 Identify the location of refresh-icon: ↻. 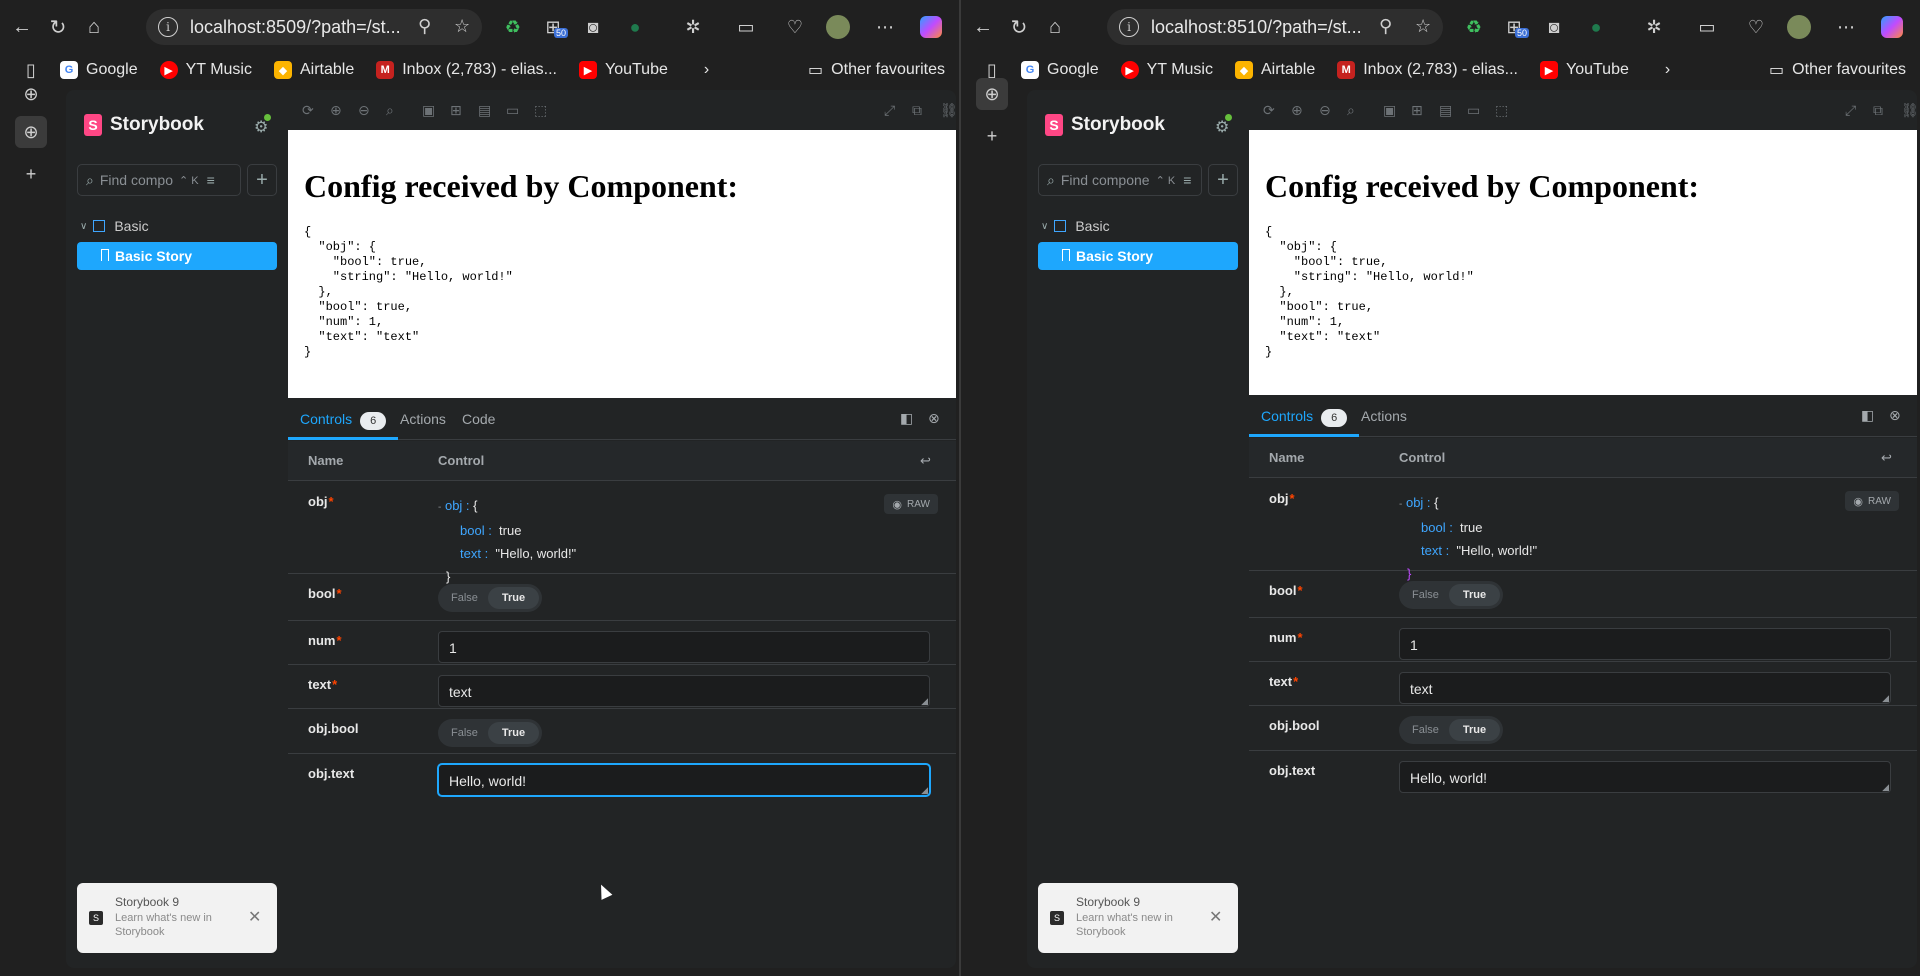
(58, 27).